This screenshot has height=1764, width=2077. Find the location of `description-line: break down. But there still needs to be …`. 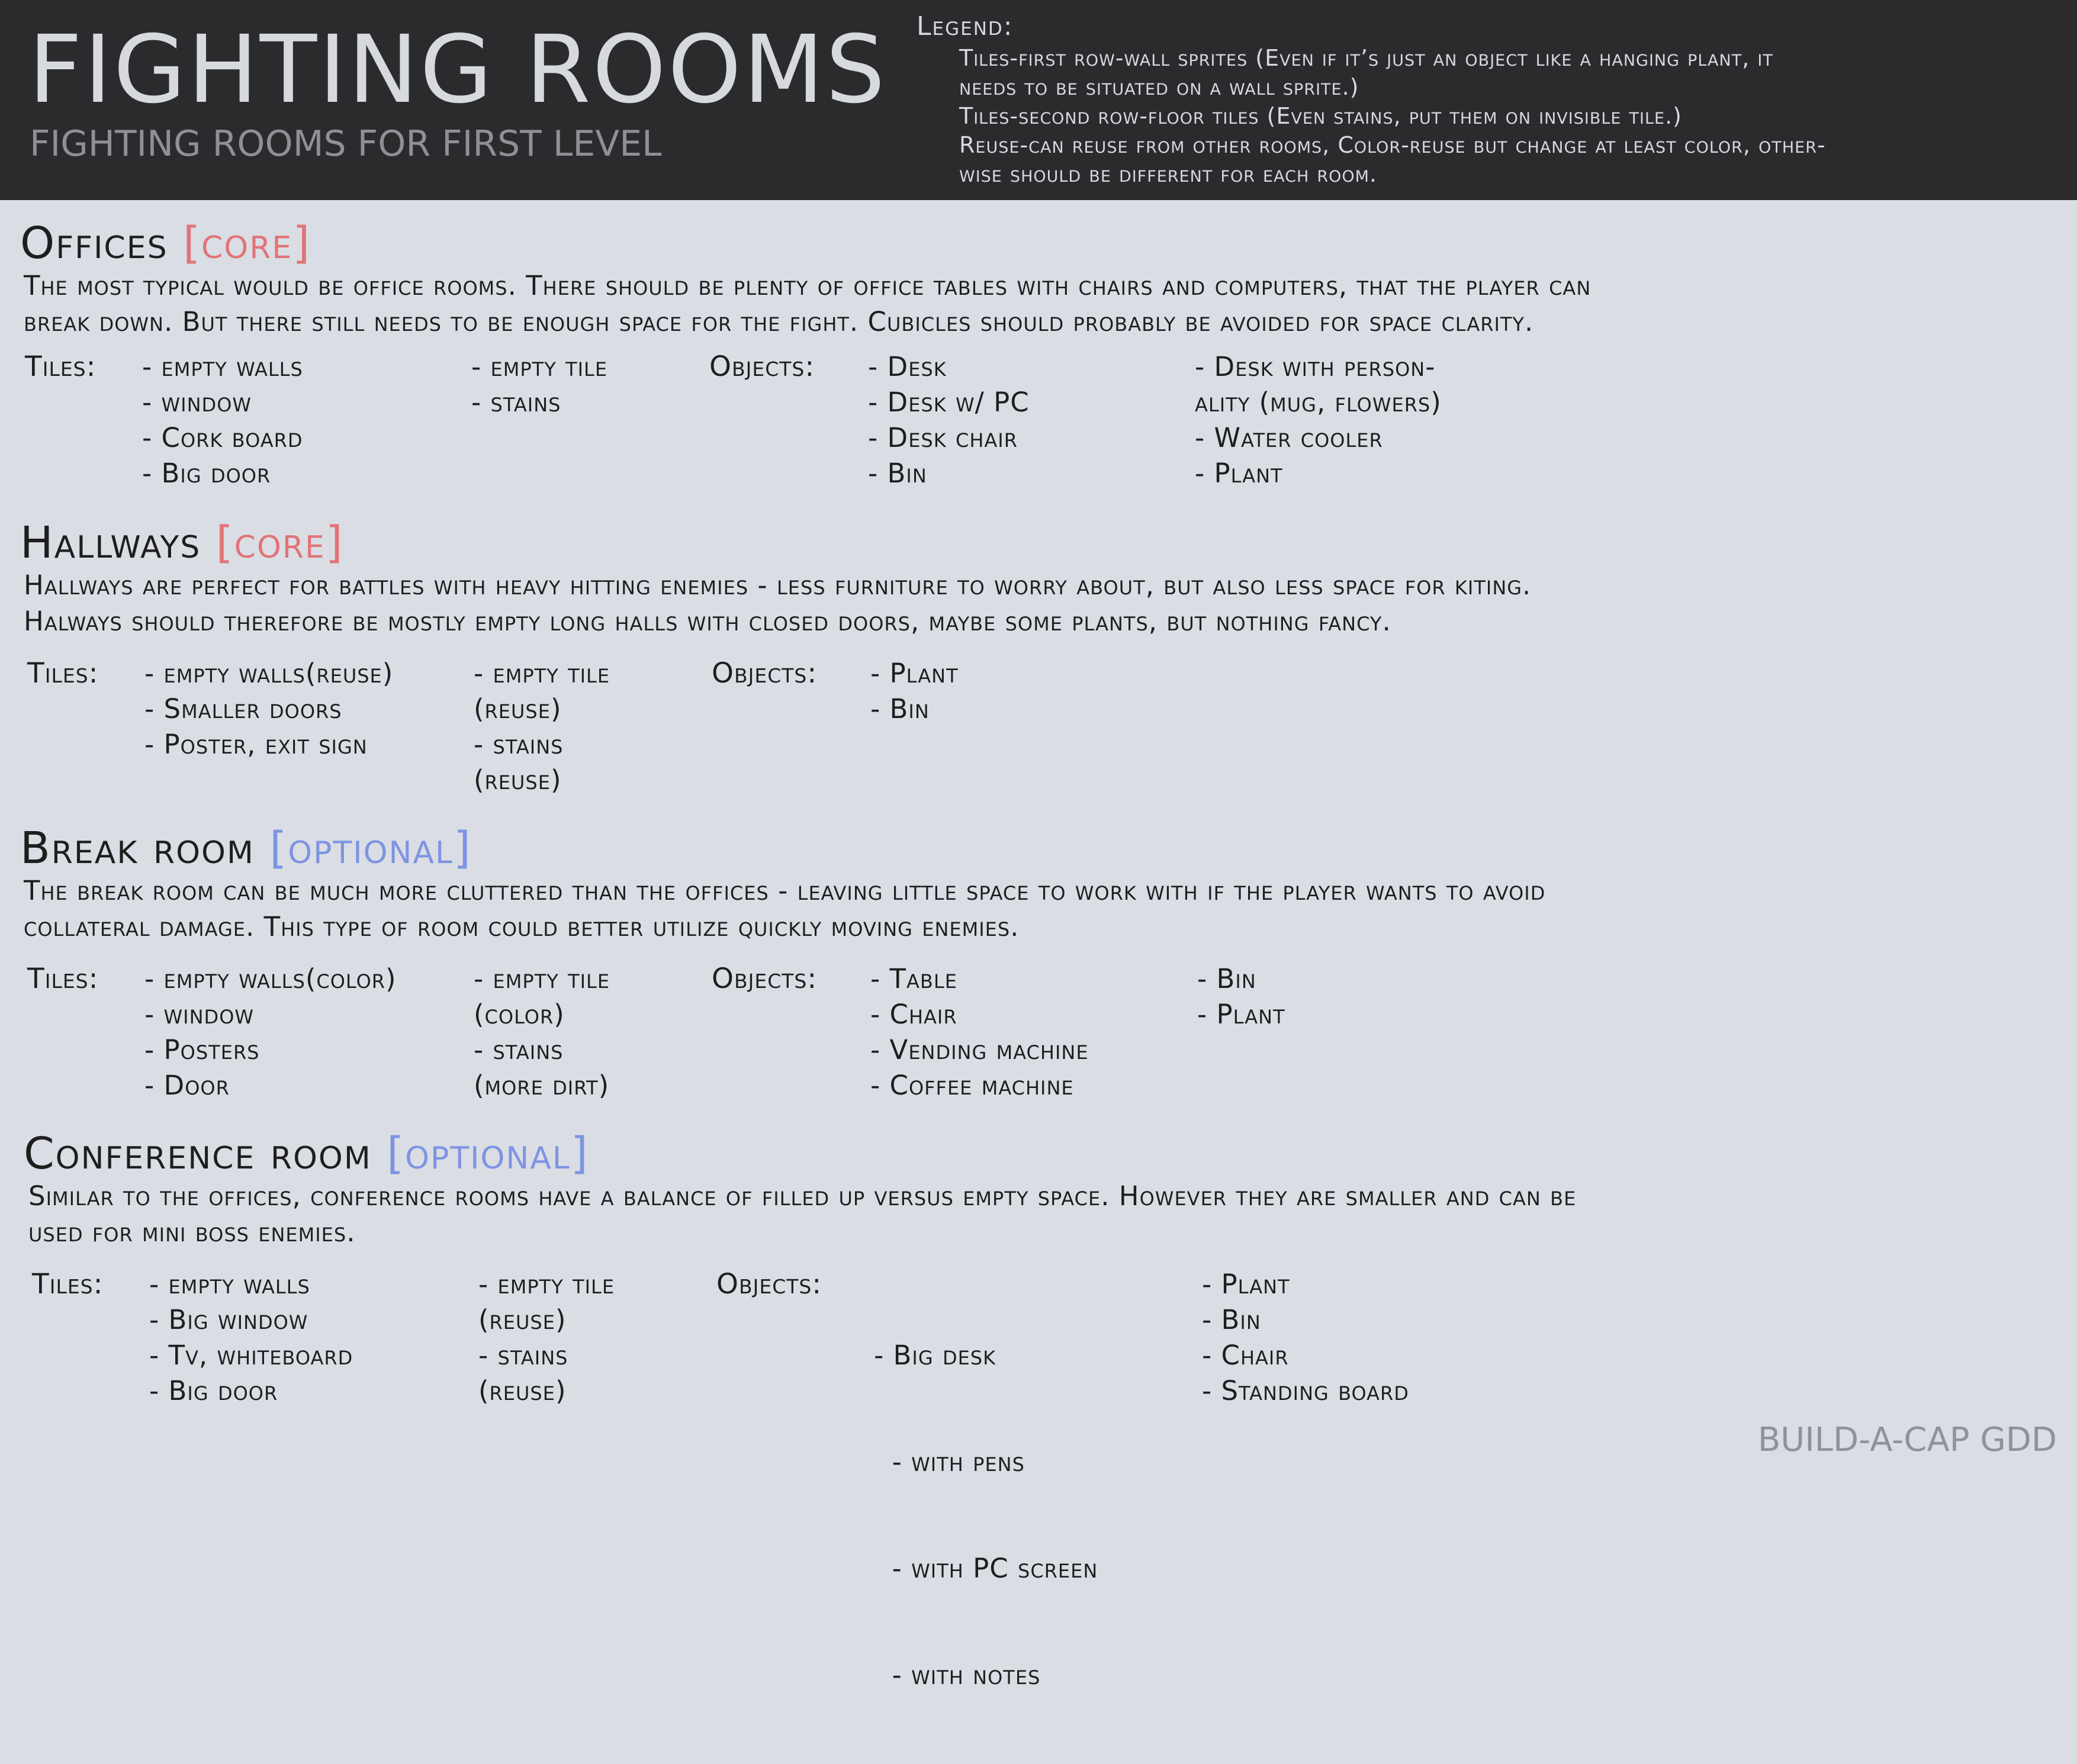

description-line: break down. But there still needs to be … is located at coordinates (779, 321).